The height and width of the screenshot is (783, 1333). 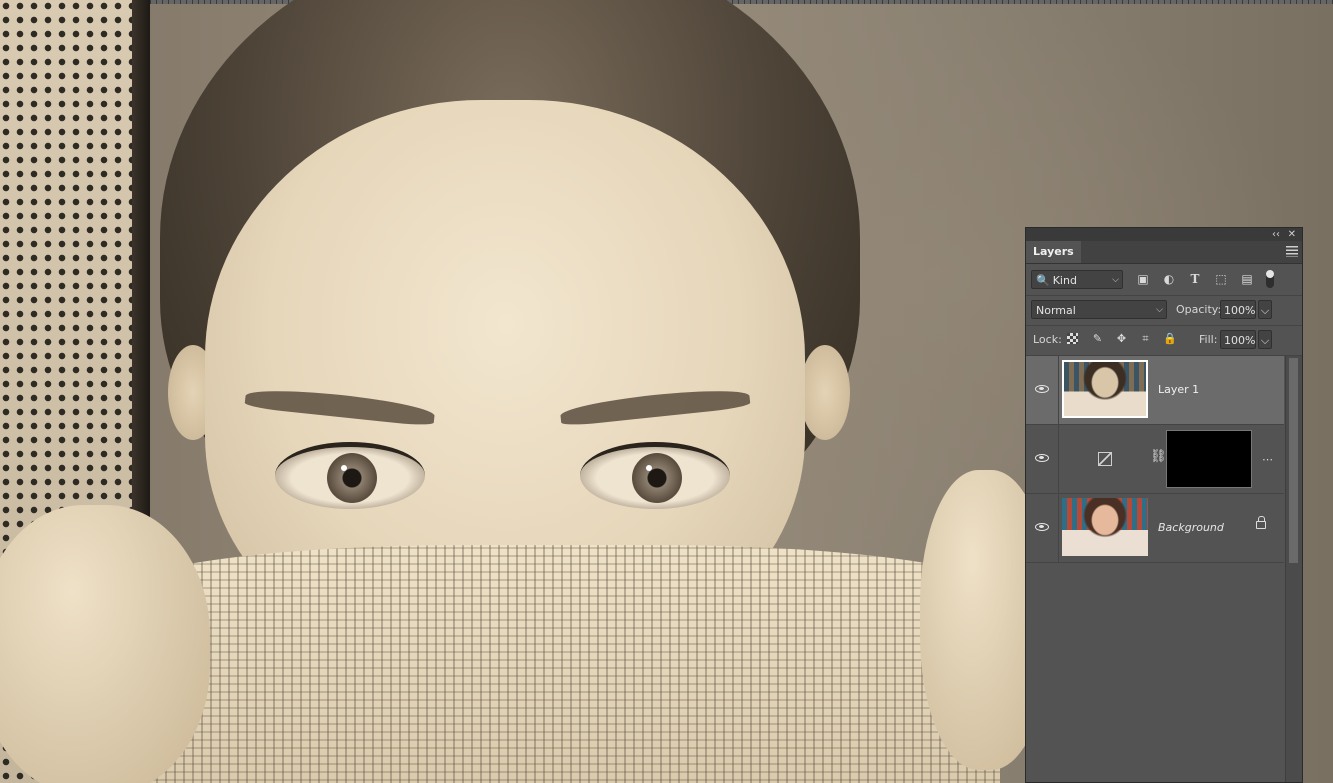 I want to click on lock-artboard-icon: ⌗, so click(x=1145, y=338).